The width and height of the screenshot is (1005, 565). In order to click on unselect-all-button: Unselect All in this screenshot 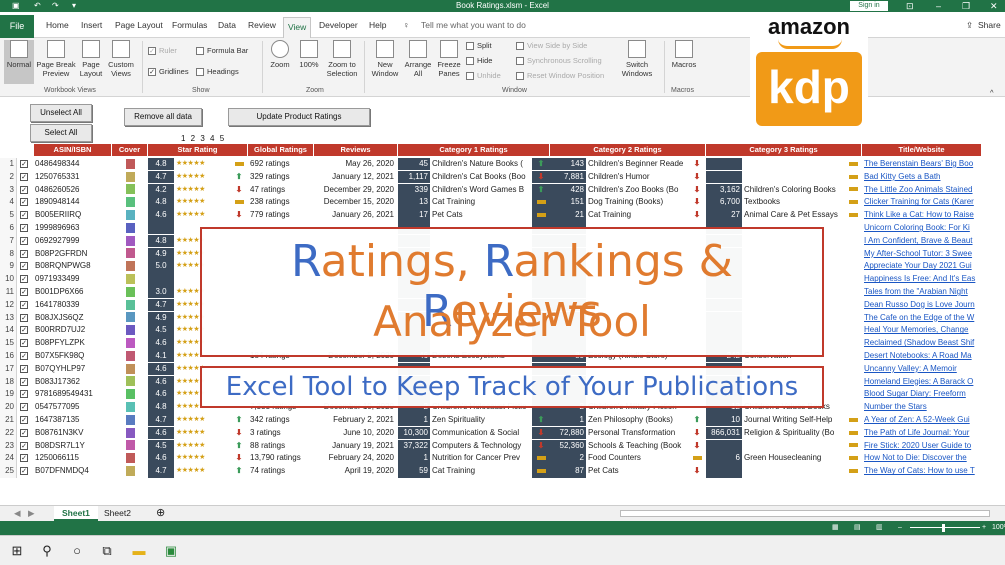, I will do `click(61, 113)`.